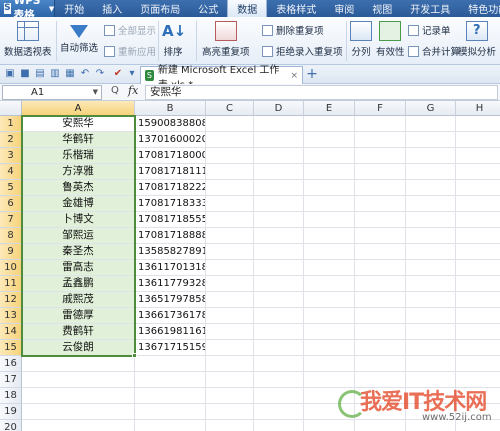 The width and height of the screenshot is (500, 431). I want to click on cell-a5: 鲁英杰, so click(78, 188).